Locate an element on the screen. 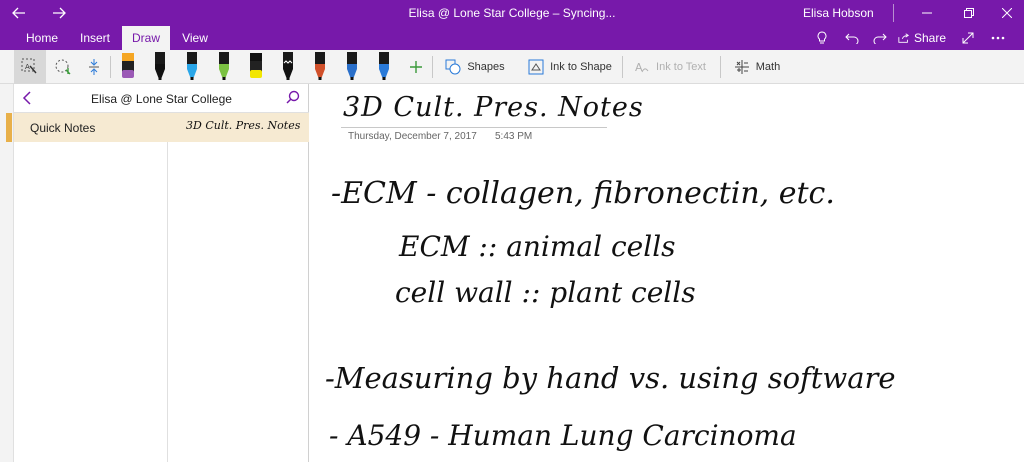 The width and height of the screenshot is (1024, 462). user-name: Elisa Hobson is located at coordinates (838, 13).